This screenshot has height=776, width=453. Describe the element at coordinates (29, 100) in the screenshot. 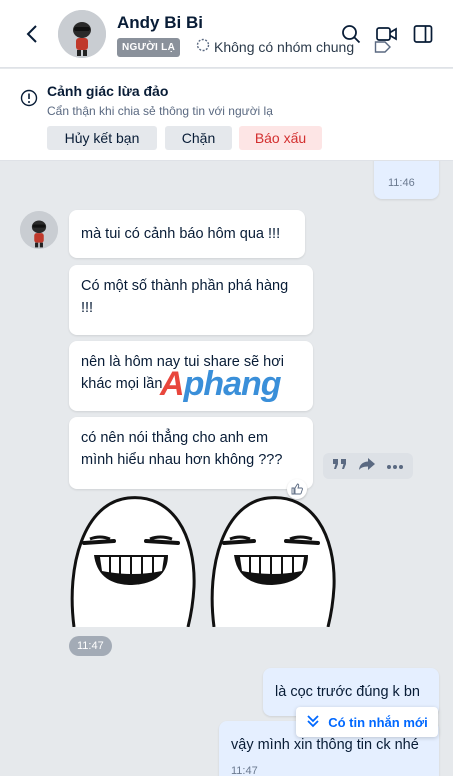

I see `info-icon` at that location.